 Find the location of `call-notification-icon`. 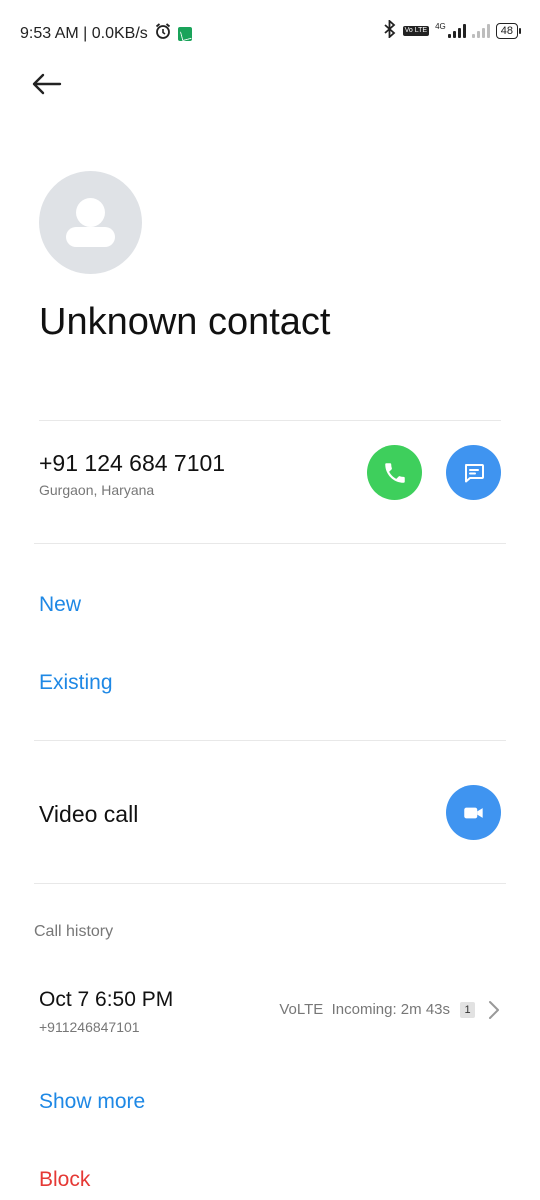

call-notification-icon is located at coordinates (184, 33).